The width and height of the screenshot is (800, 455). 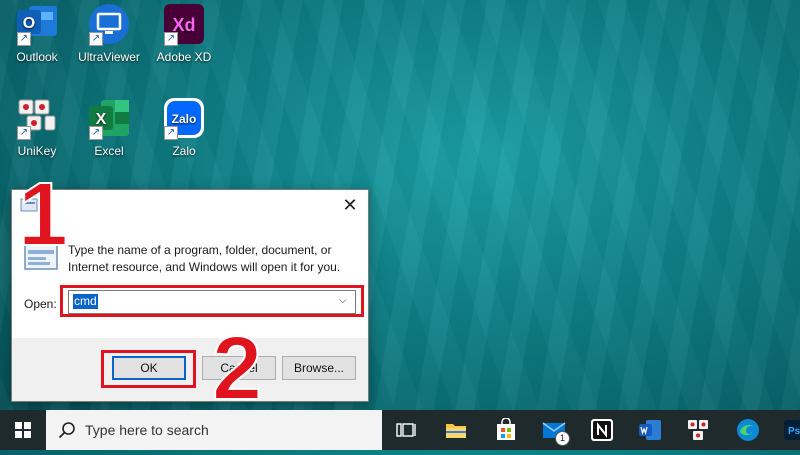 What do you see at coordinates (147, 430) in the screenshot?
I see `search-placeholder: Type here to search` at bounding box center [147, 430].